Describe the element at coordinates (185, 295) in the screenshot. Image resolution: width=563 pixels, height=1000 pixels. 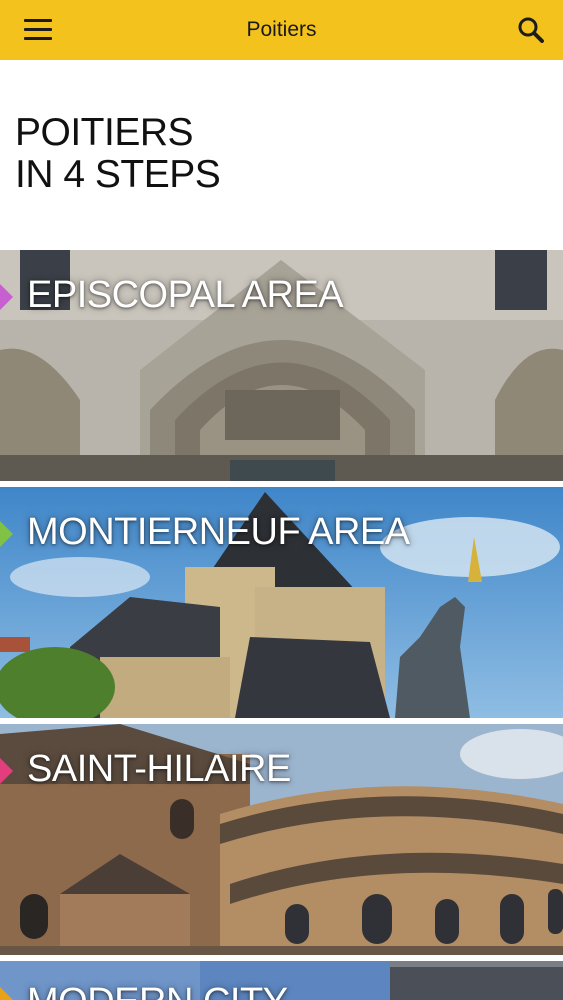
I see `area-label: EPISCOPAL AREA` at that location.